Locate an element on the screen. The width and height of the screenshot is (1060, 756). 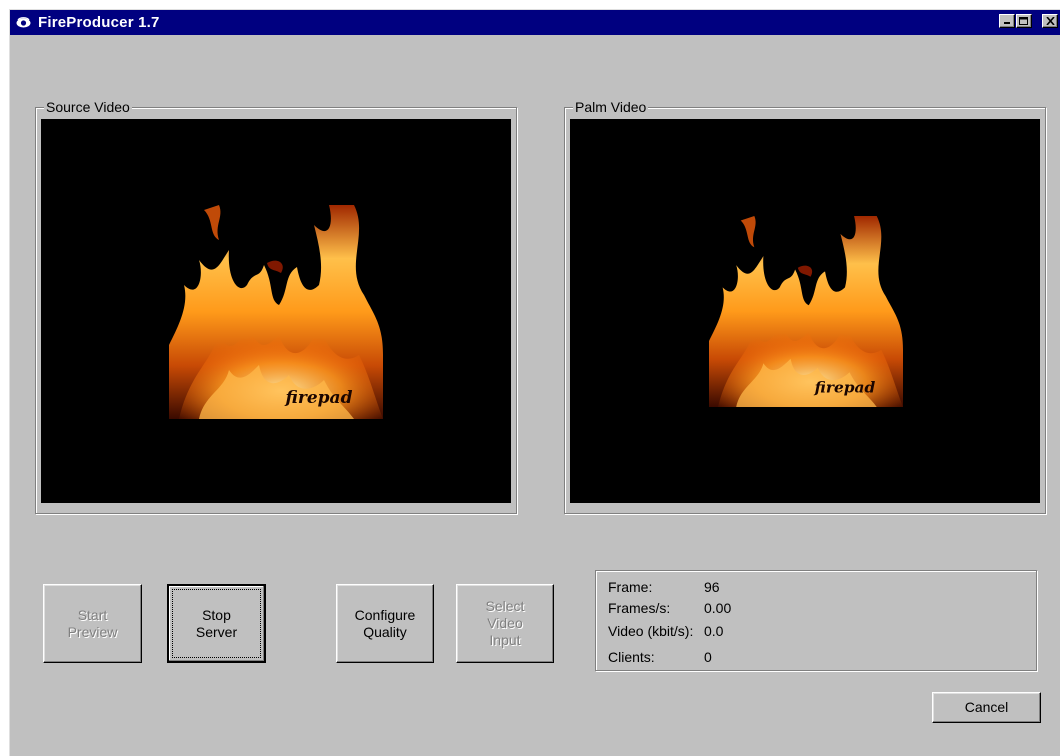
stat-clients: Clients: 0 is located at coordinates (660, 657).